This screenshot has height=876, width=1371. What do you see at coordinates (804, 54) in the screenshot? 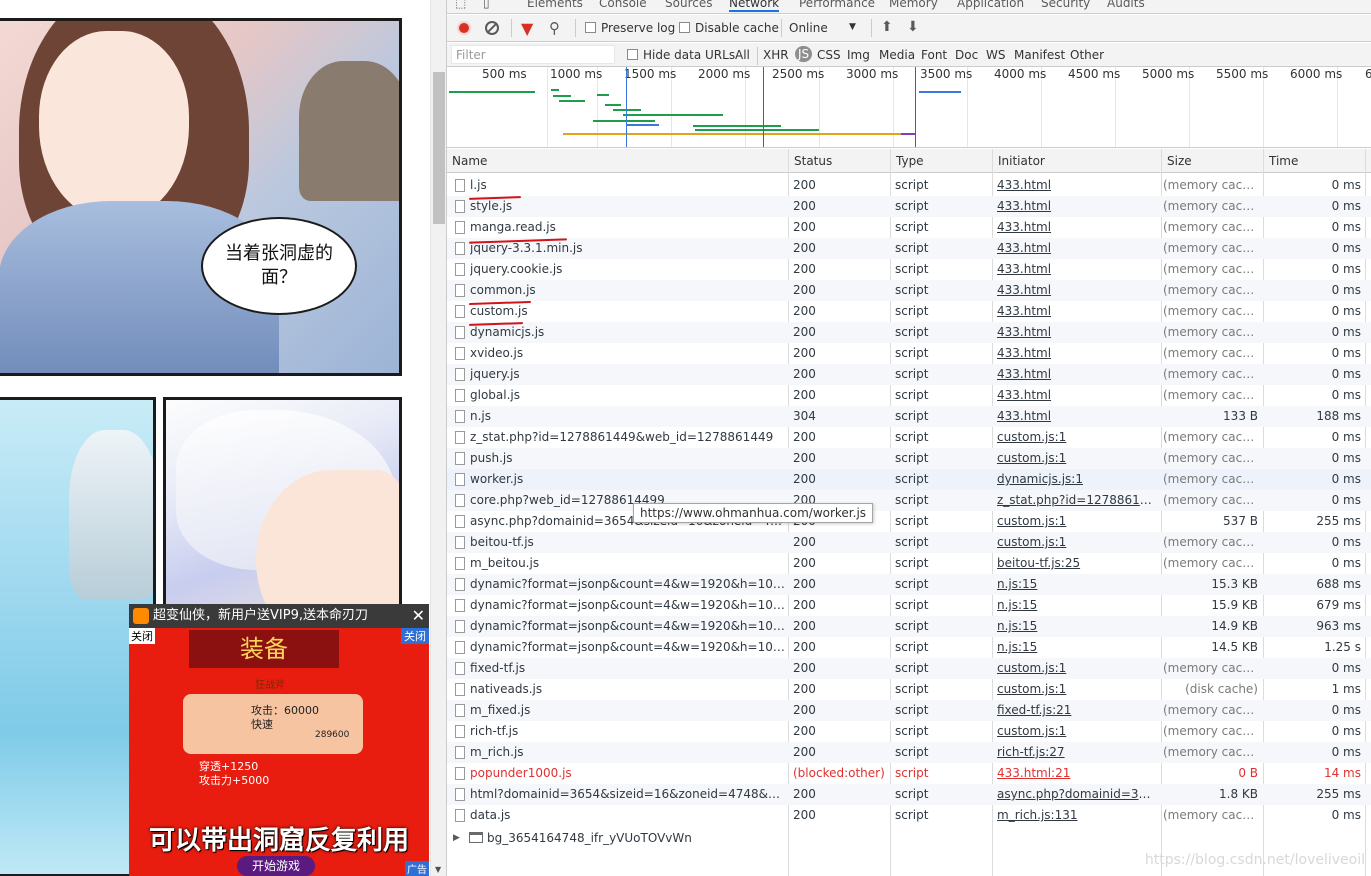
I see `type-filter-js: JS` at bounding box center [804, 54].